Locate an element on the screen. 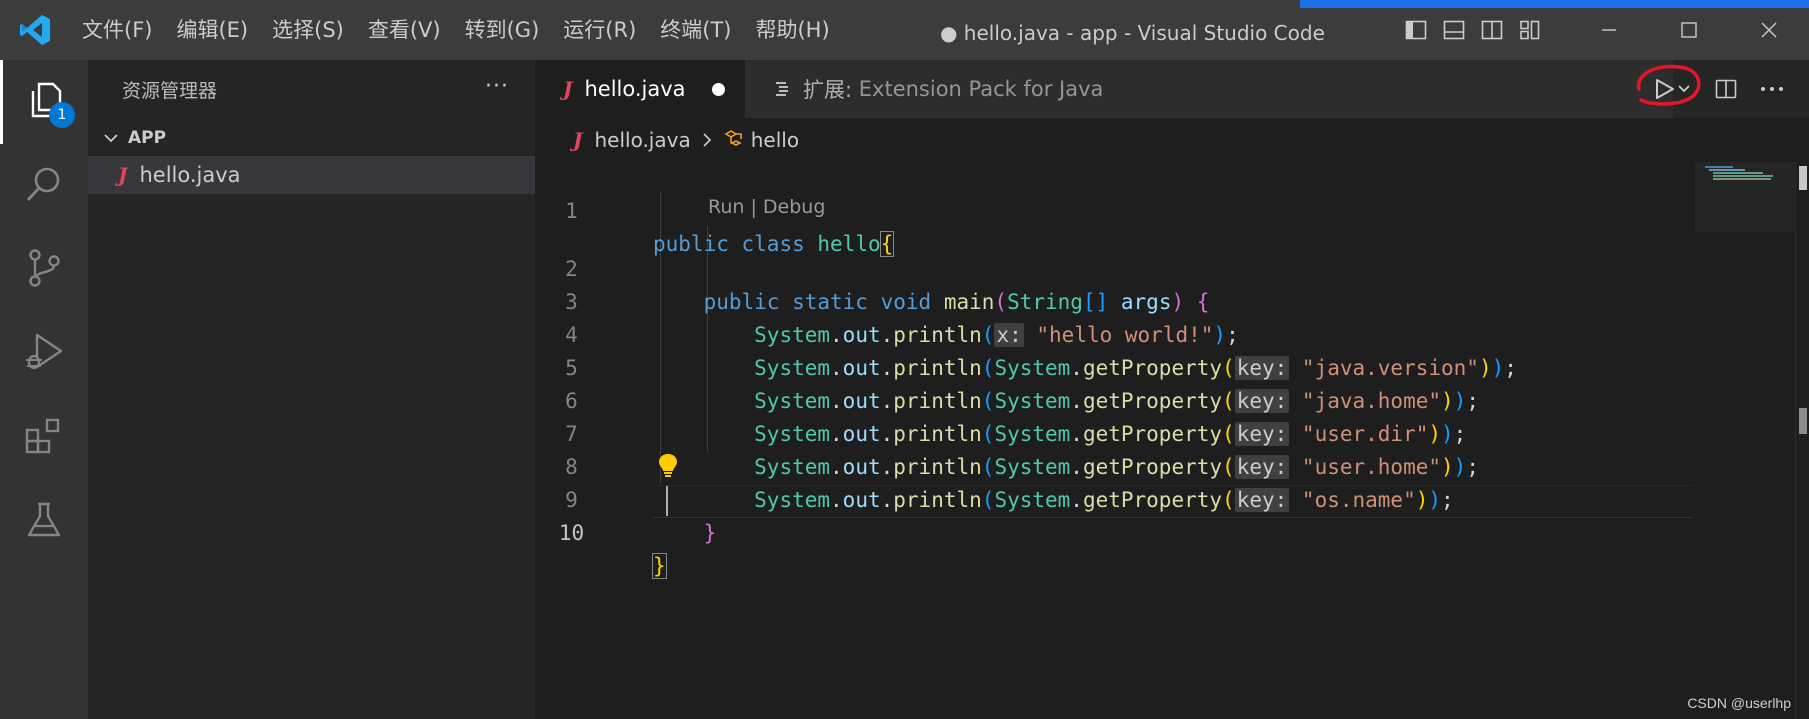 This screenshot has width=1809, height=719. more-actions-icon is located at coordinates (1772, 89).